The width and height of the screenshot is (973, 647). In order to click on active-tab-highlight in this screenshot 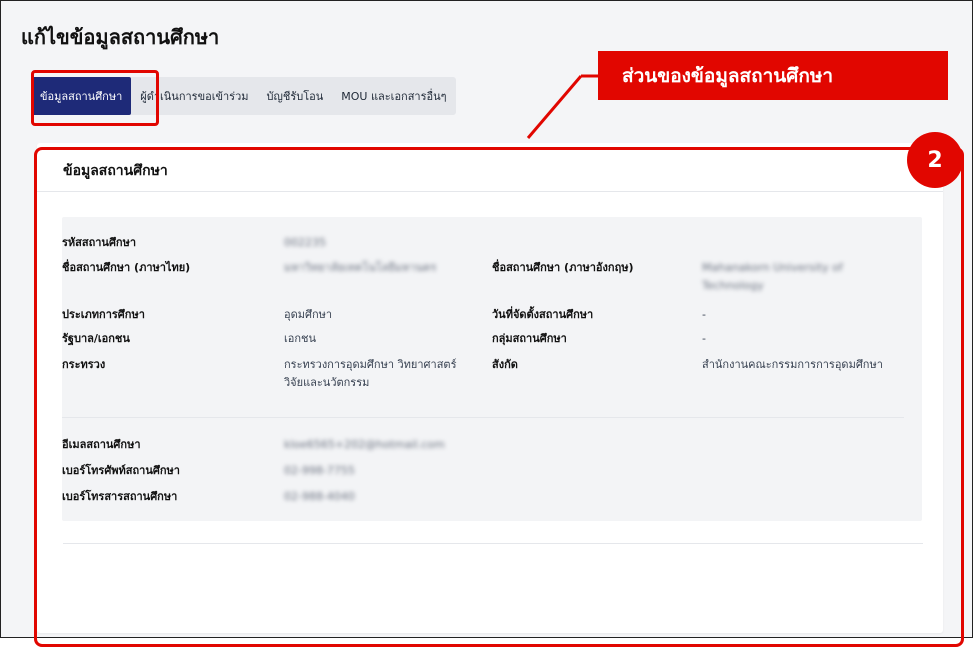, I will do `click(95, 98)`.